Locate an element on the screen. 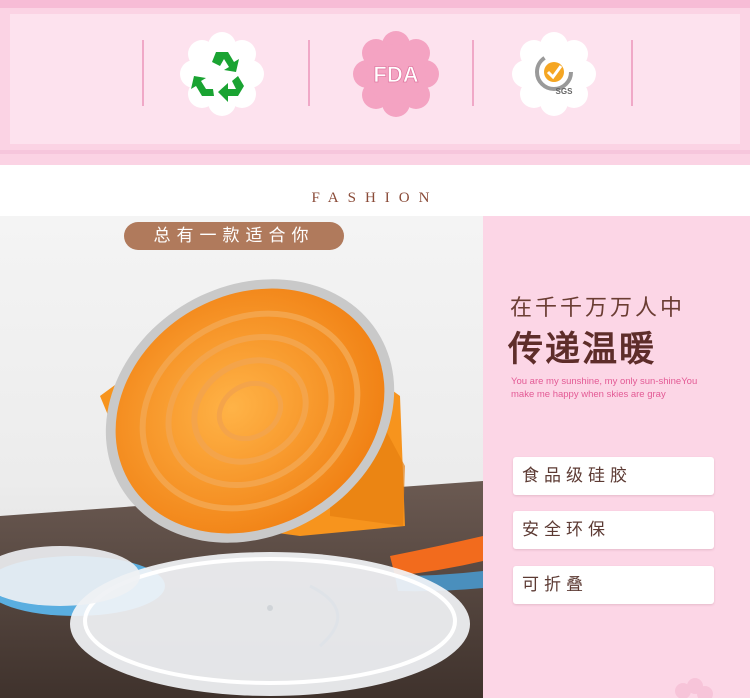 The width and height of the screenshot is (750, 698). feature-item: 食品级硅胶 is located at coordinates (613, 476).